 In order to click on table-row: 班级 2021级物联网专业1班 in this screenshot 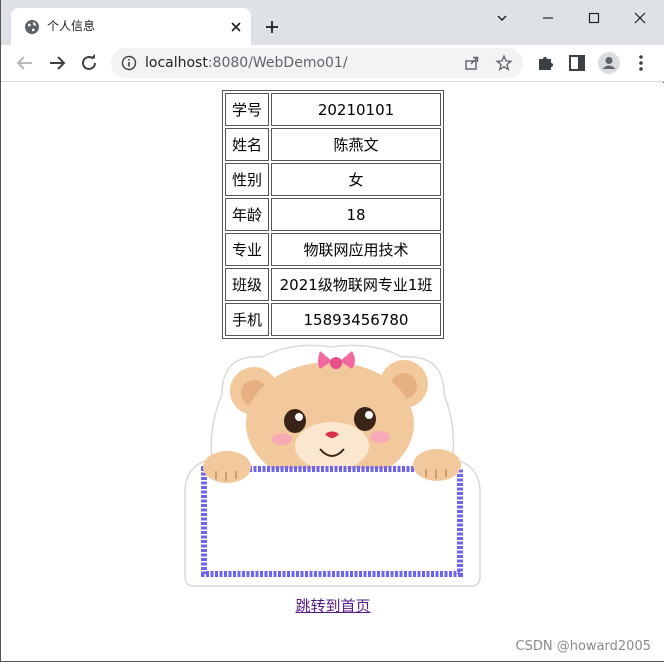, I will do `click(333, 284)`.